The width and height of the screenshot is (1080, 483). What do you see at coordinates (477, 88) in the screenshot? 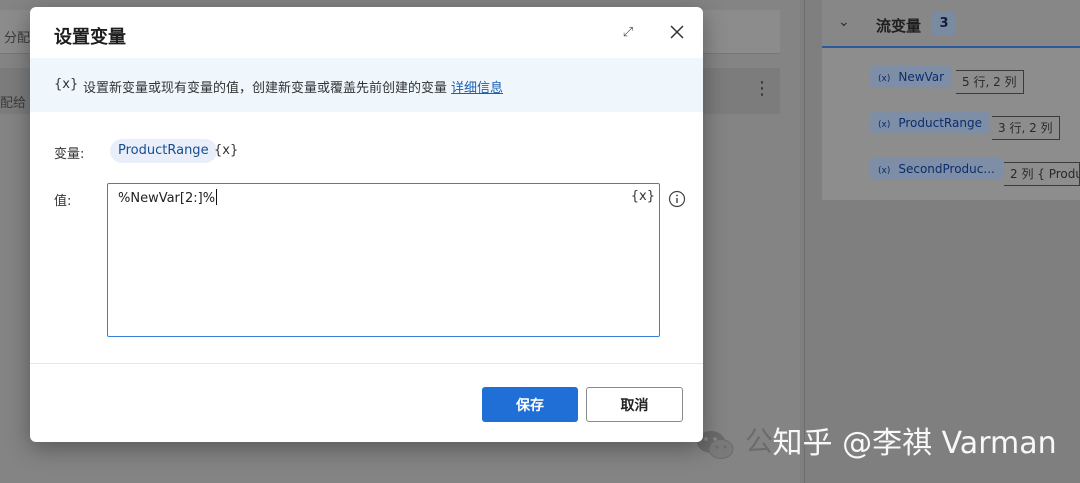
I see `more-info-link: 详细信息` at bounding box center [477, 88].